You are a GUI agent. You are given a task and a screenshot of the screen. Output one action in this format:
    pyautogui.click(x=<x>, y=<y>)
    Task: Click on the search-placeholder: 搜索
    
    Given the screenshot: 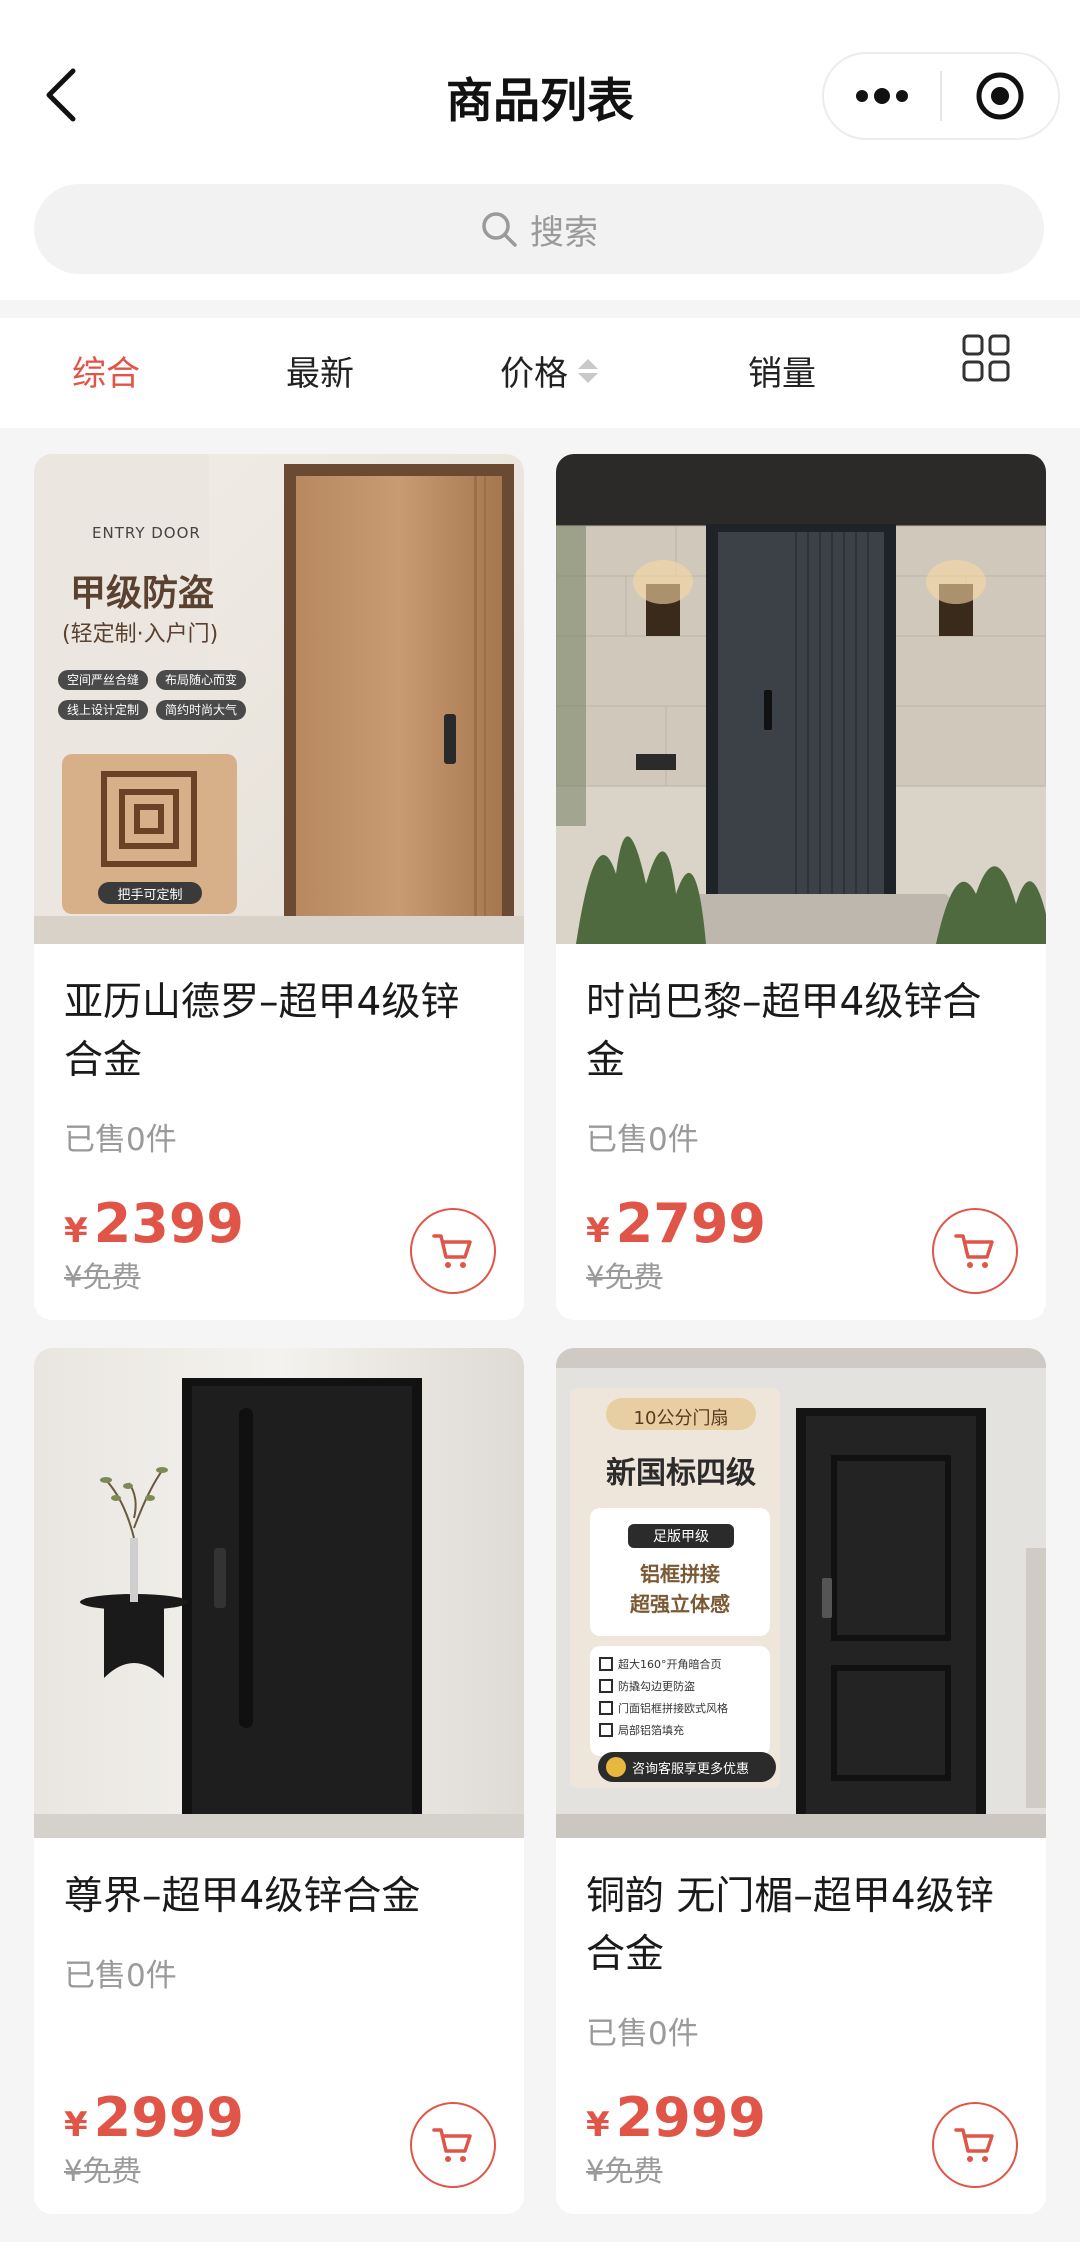 What is the action you would take?
    pyautogui.click(x=564, y=232)
    